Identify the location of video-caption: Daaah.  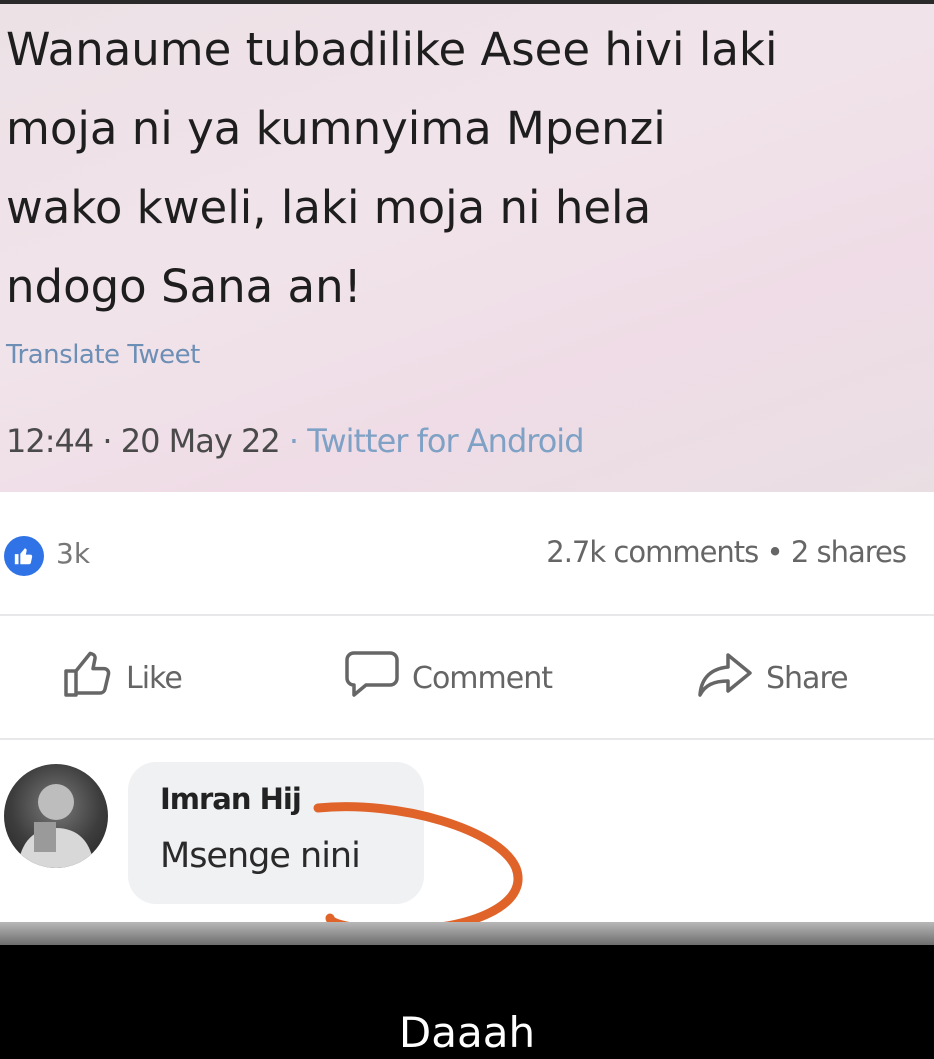
(467, 1032).